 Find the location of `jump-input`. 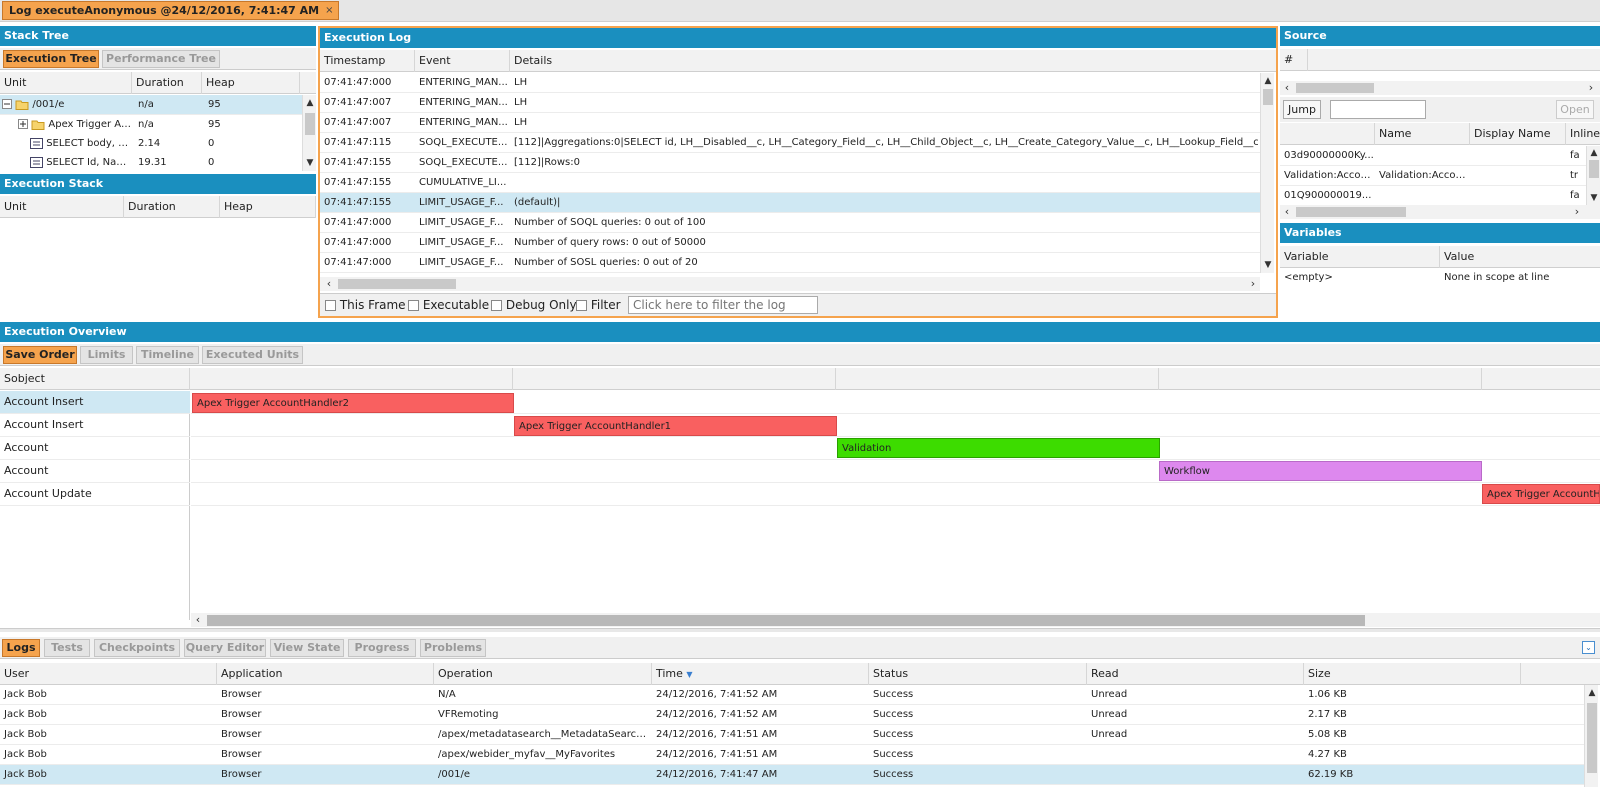

jump-input is located at coordinates (1378, 109).